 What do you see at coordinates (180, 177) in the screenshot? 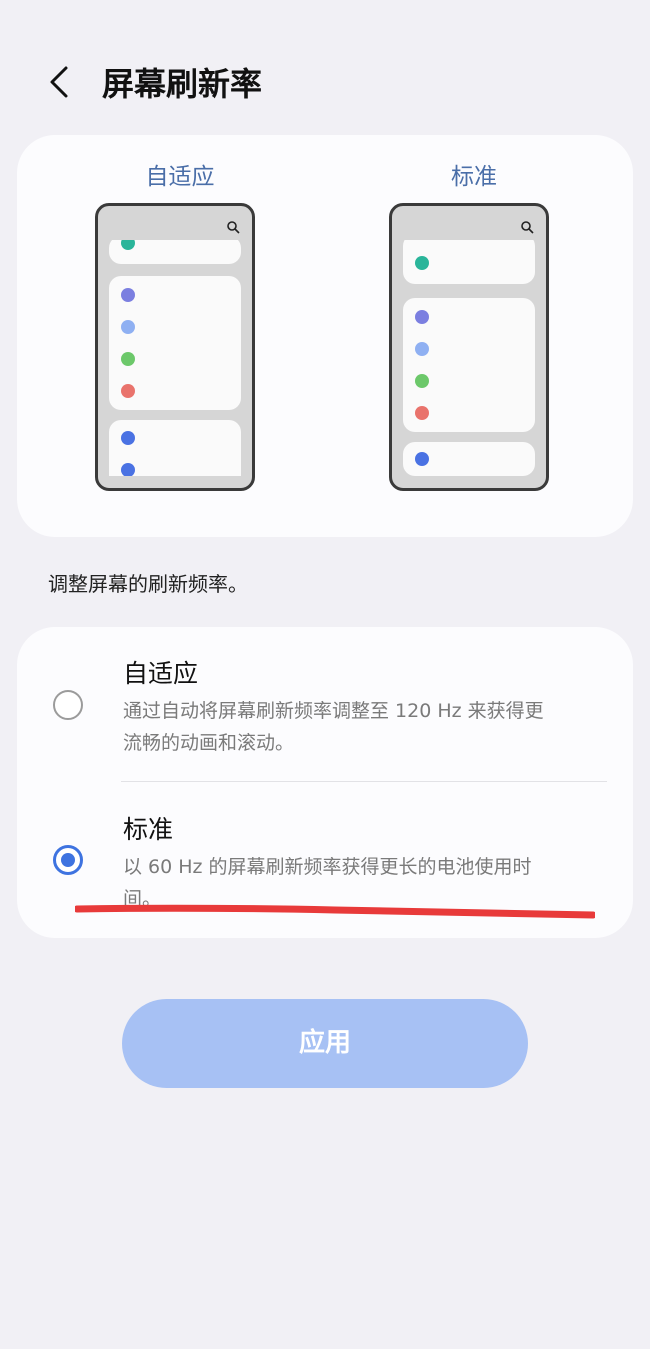
I see `preview-label-adaptive: 自适应` at bounding box center [180, 177].